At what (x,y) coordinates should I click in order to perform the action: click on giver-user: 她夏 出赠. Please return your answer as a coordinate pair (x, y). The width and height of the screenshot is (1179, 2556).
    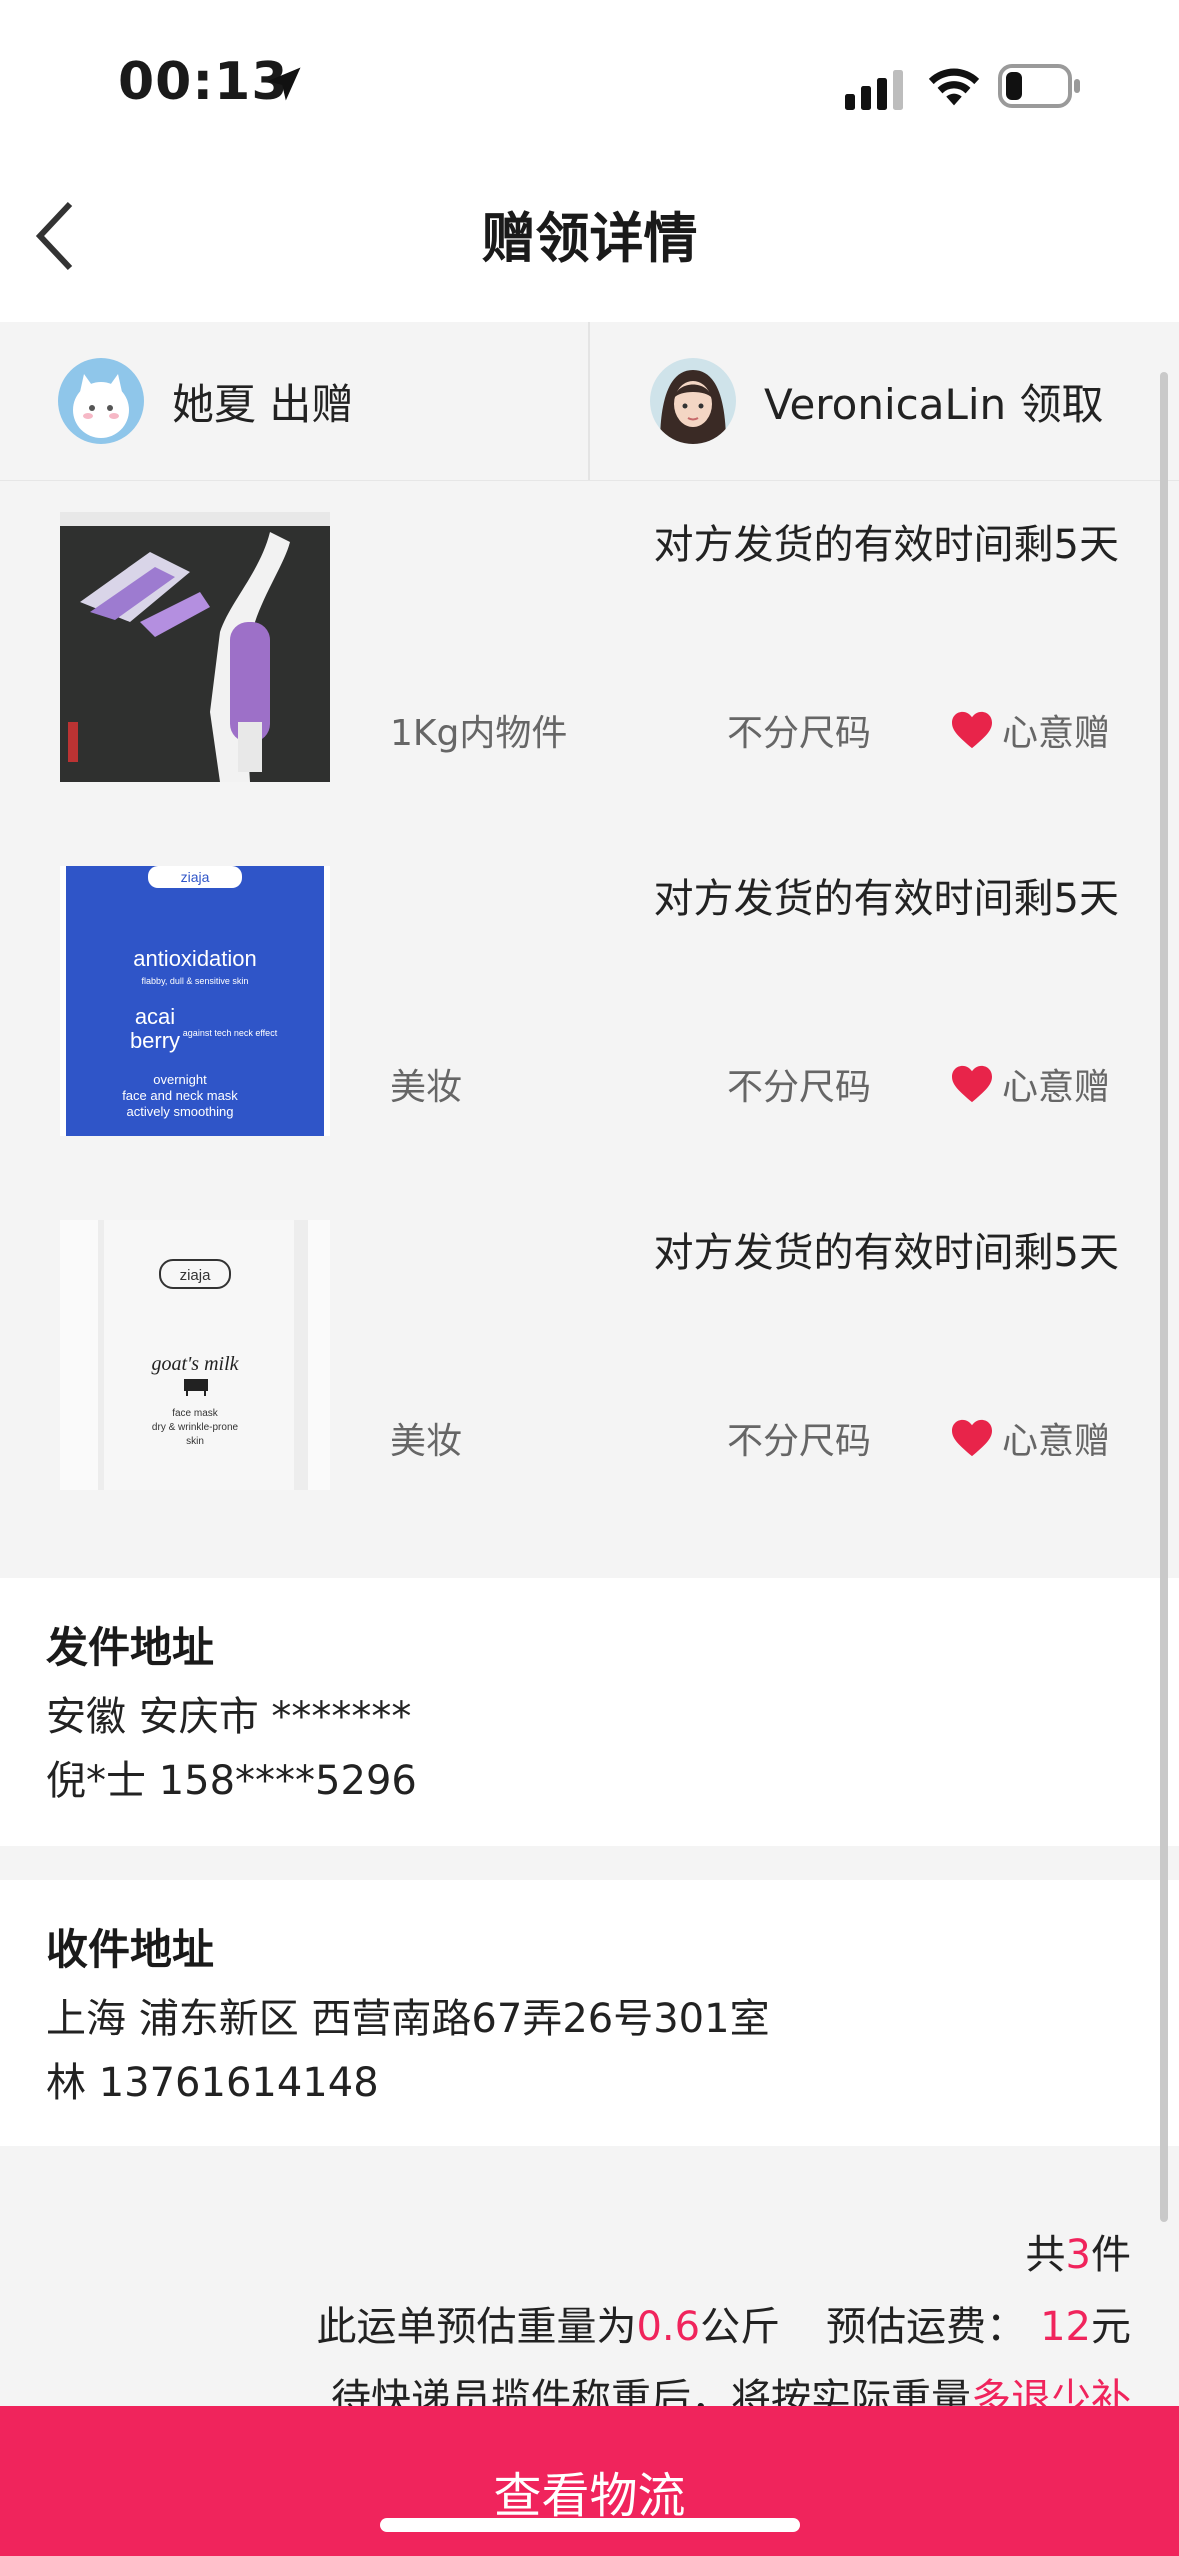
    Looking at the image, I should click on (205, 401).